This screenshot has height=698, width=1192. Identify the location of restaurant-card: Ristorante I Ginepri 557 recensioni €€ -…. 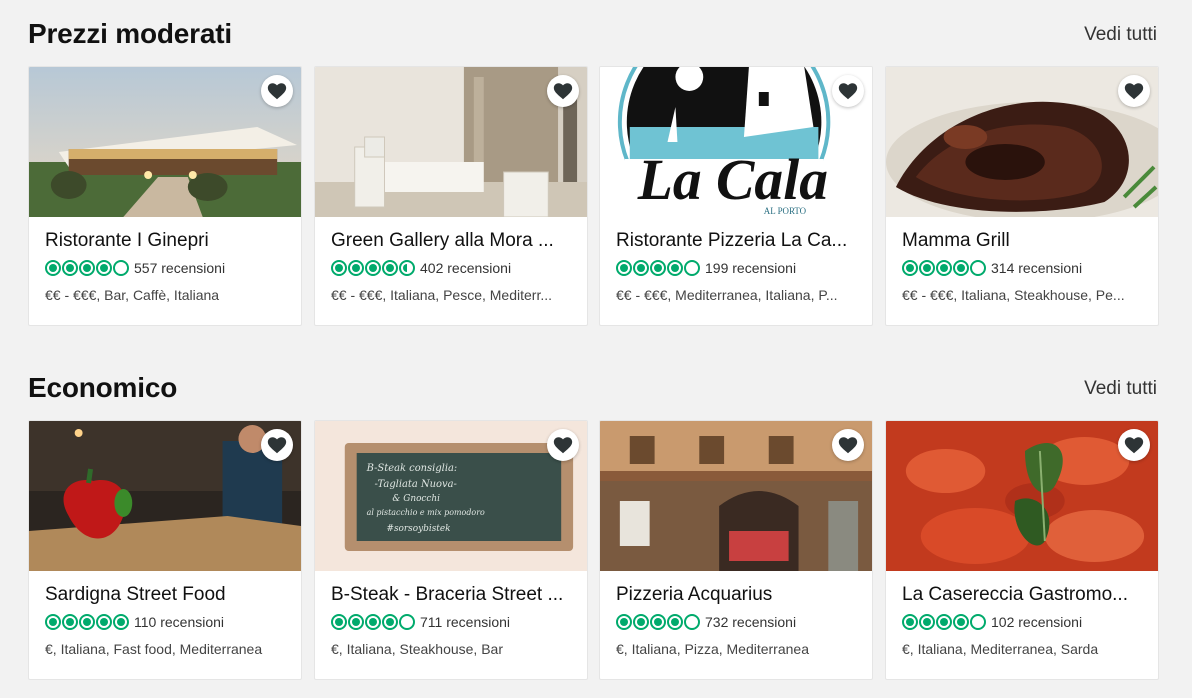
(165, 196).